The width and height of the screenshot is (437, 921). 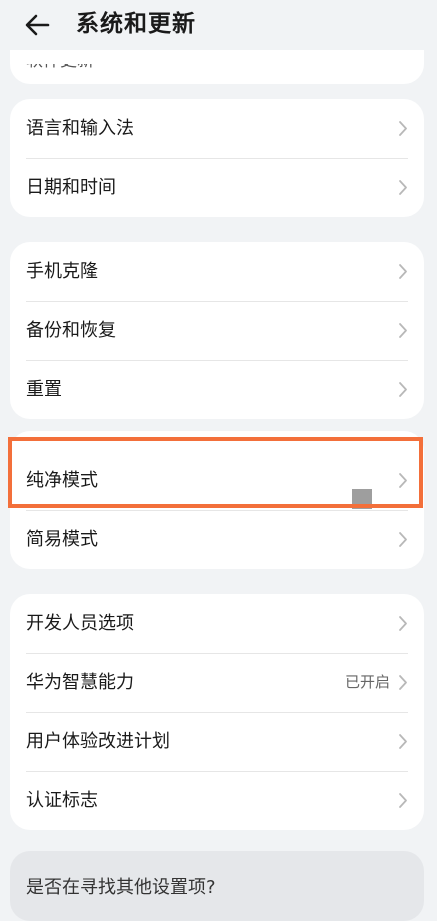 What do you see at coordinates (44, 389) in the screenshot?
I see `row-label: 重置` at bounding box center [44, 389].